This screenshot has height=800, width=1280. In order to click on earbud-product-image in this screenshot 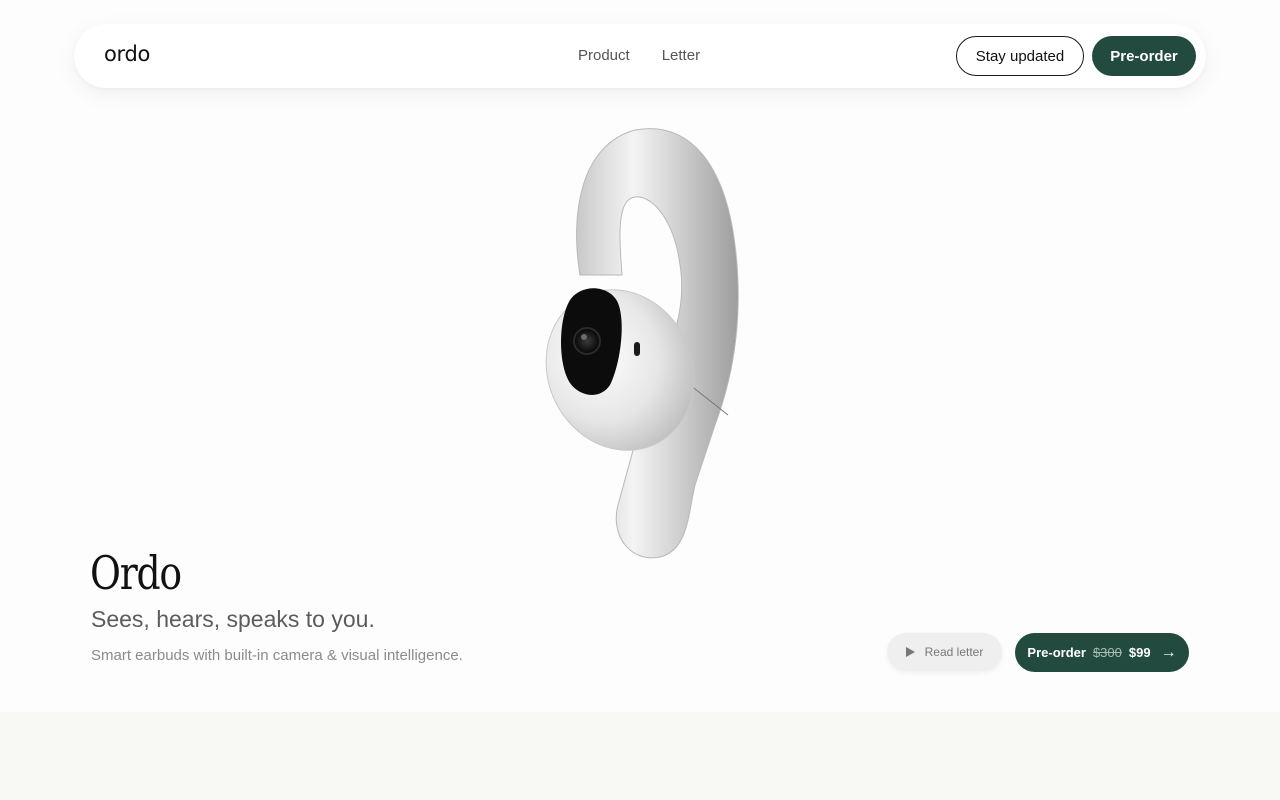, I will do `click(645, 345)`.